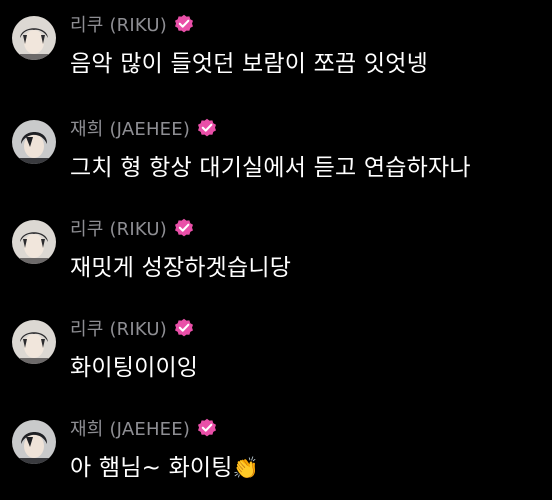  Describe the element at coordinates (246, 468) in the screenshot. I see `clapping-hands-icon: 👏` at that location.